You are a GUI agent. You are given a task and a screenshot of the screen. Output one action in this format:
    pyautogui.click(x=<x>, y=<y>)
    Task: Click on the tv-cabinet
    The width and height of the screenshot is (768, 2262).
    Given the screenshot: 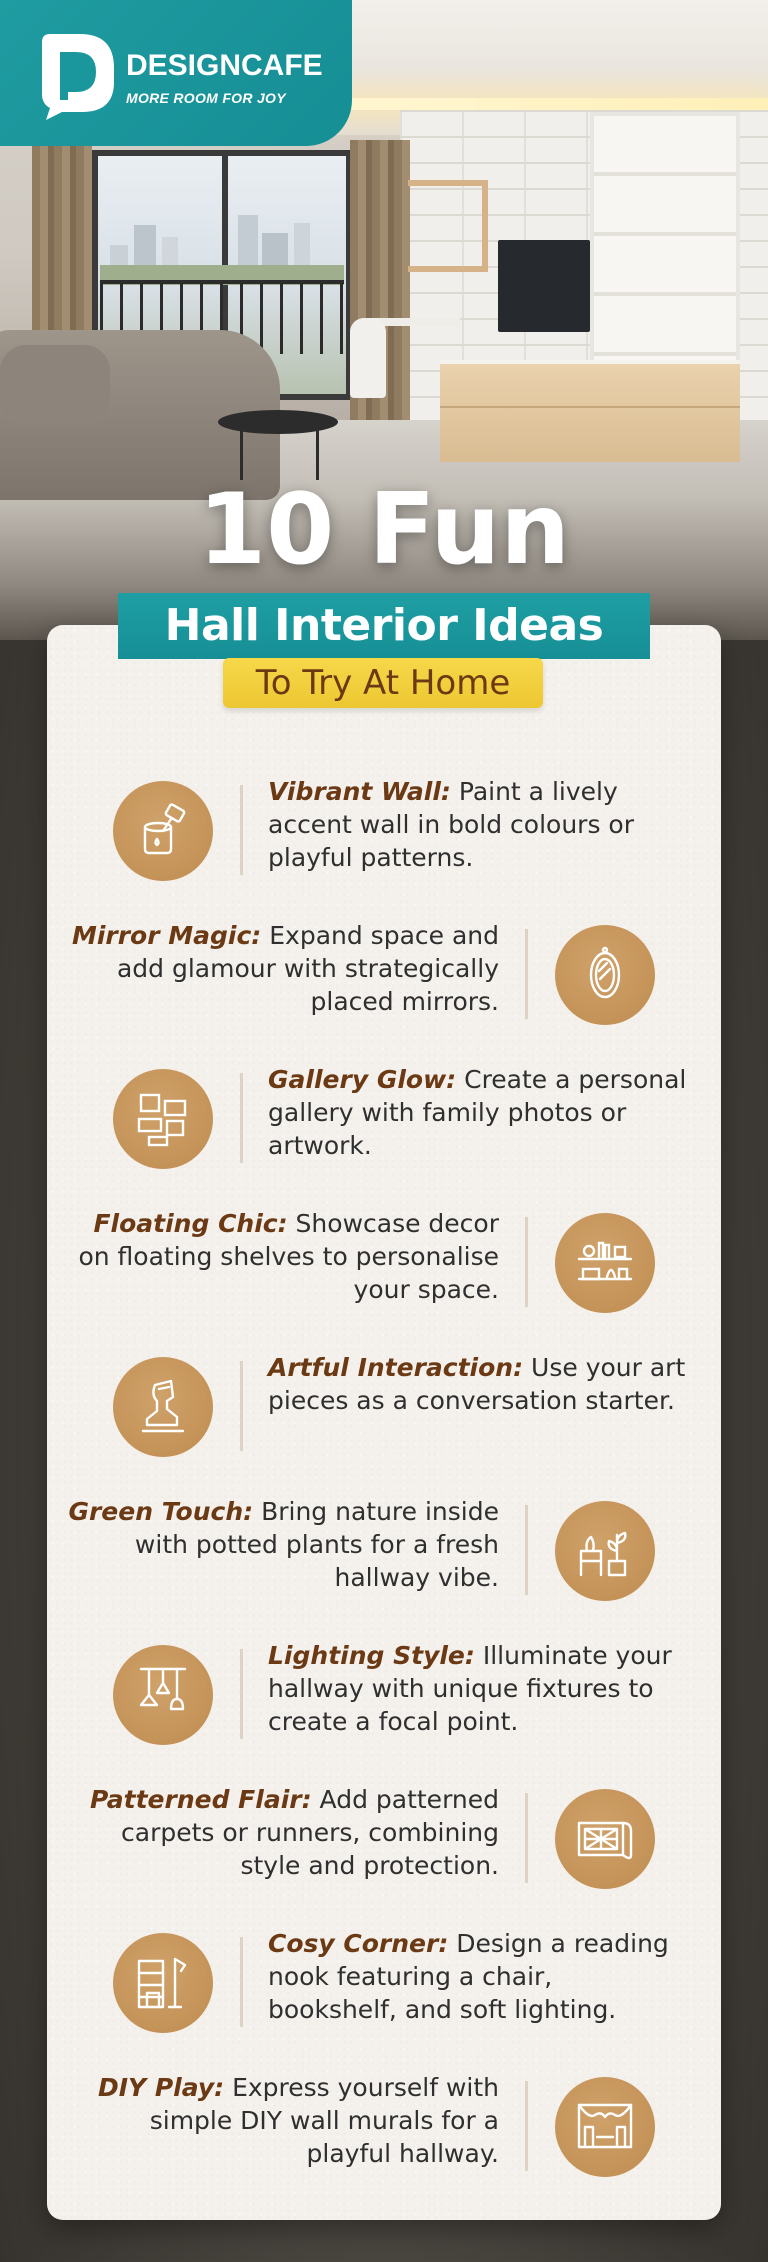 What is the action you would take?
    pyautogui.click(x=590, y=411)
    